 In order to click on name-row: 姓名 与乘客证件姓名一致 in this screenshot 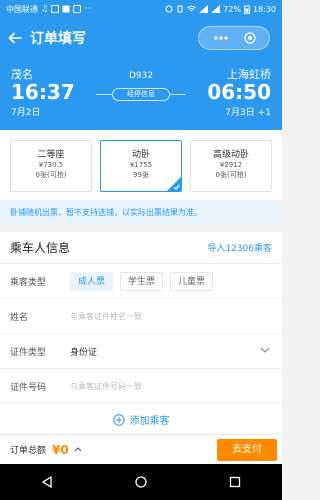, I will do `click(141, 316)`.